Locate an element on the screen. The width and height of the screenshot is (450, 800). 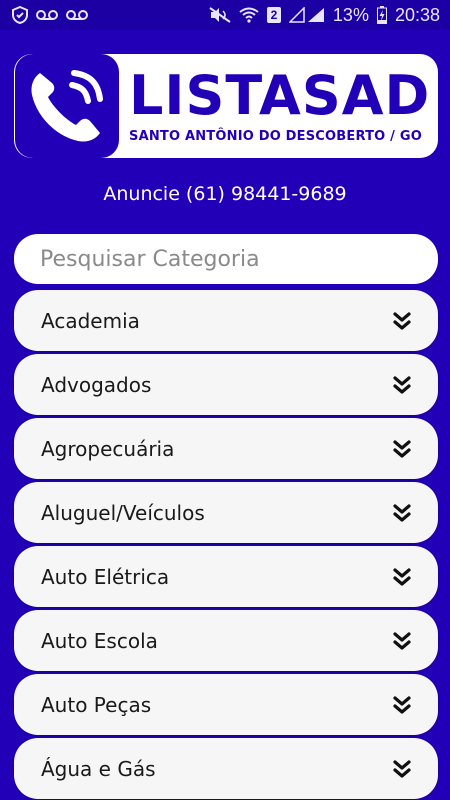
status-bar-left is located at coordinates (50, 15).